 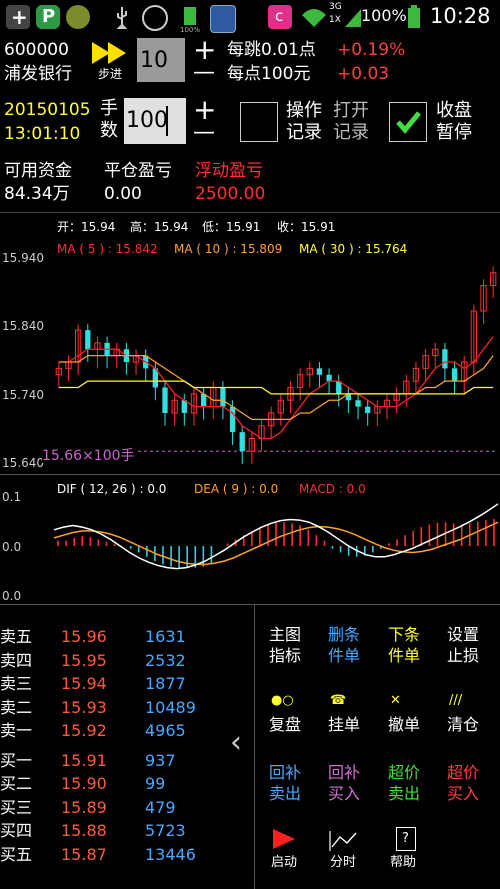 I want to click on open-record-label-2: 记录, so click(x=351, y=133).